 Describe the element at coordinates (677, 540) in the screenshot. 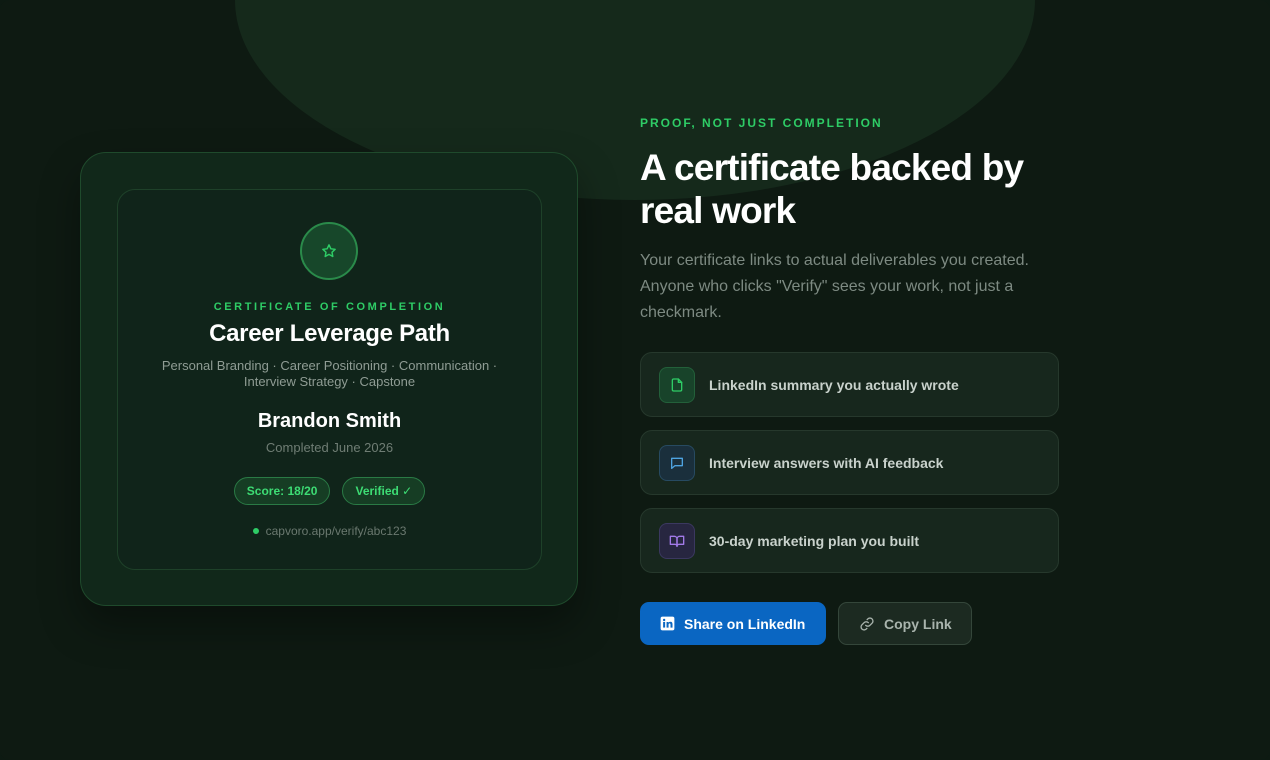

I see `open-book-icon` at that location.